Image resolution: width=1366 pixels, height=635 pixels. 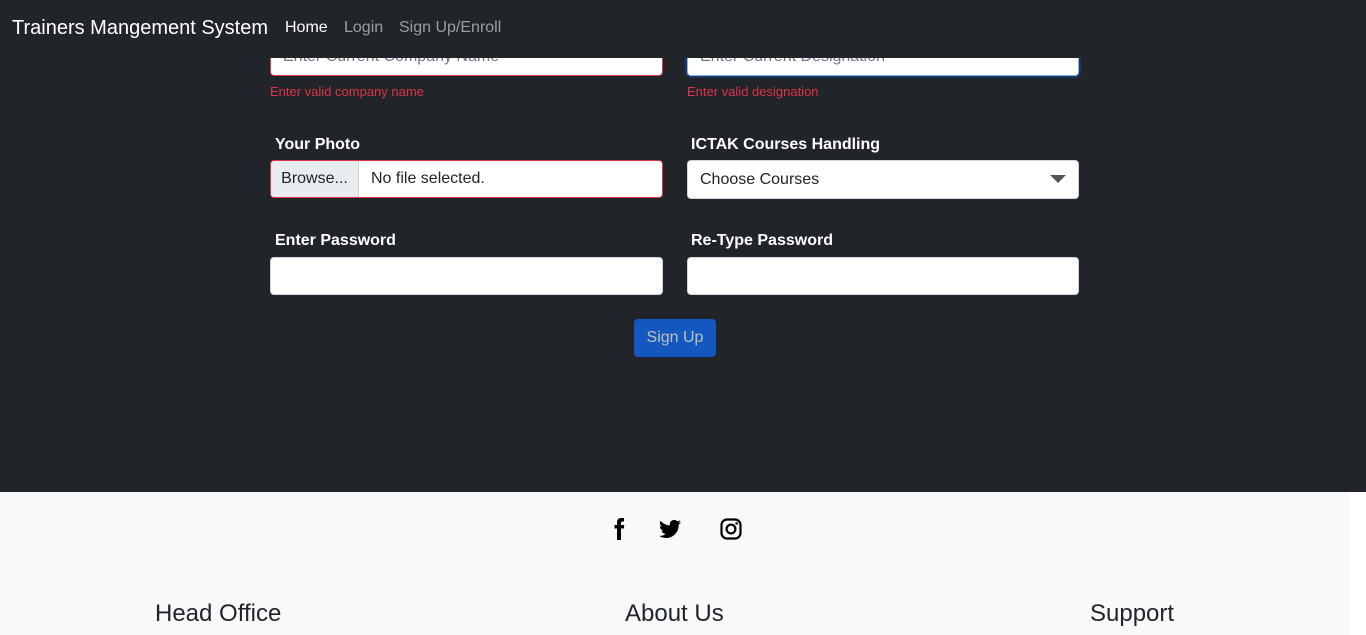 What do you see at coordinates (786, 144) in the screenshot?
I see `courses-label: ICTAK Courses Handling` at bounding box center [786, 144].